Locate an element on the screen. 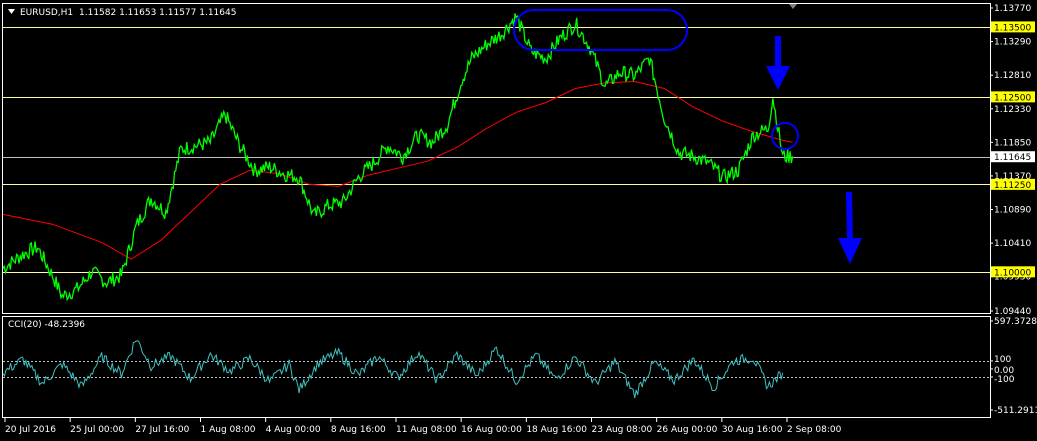  cci-tick-label: 100 is located at coordinates (1002, 360).